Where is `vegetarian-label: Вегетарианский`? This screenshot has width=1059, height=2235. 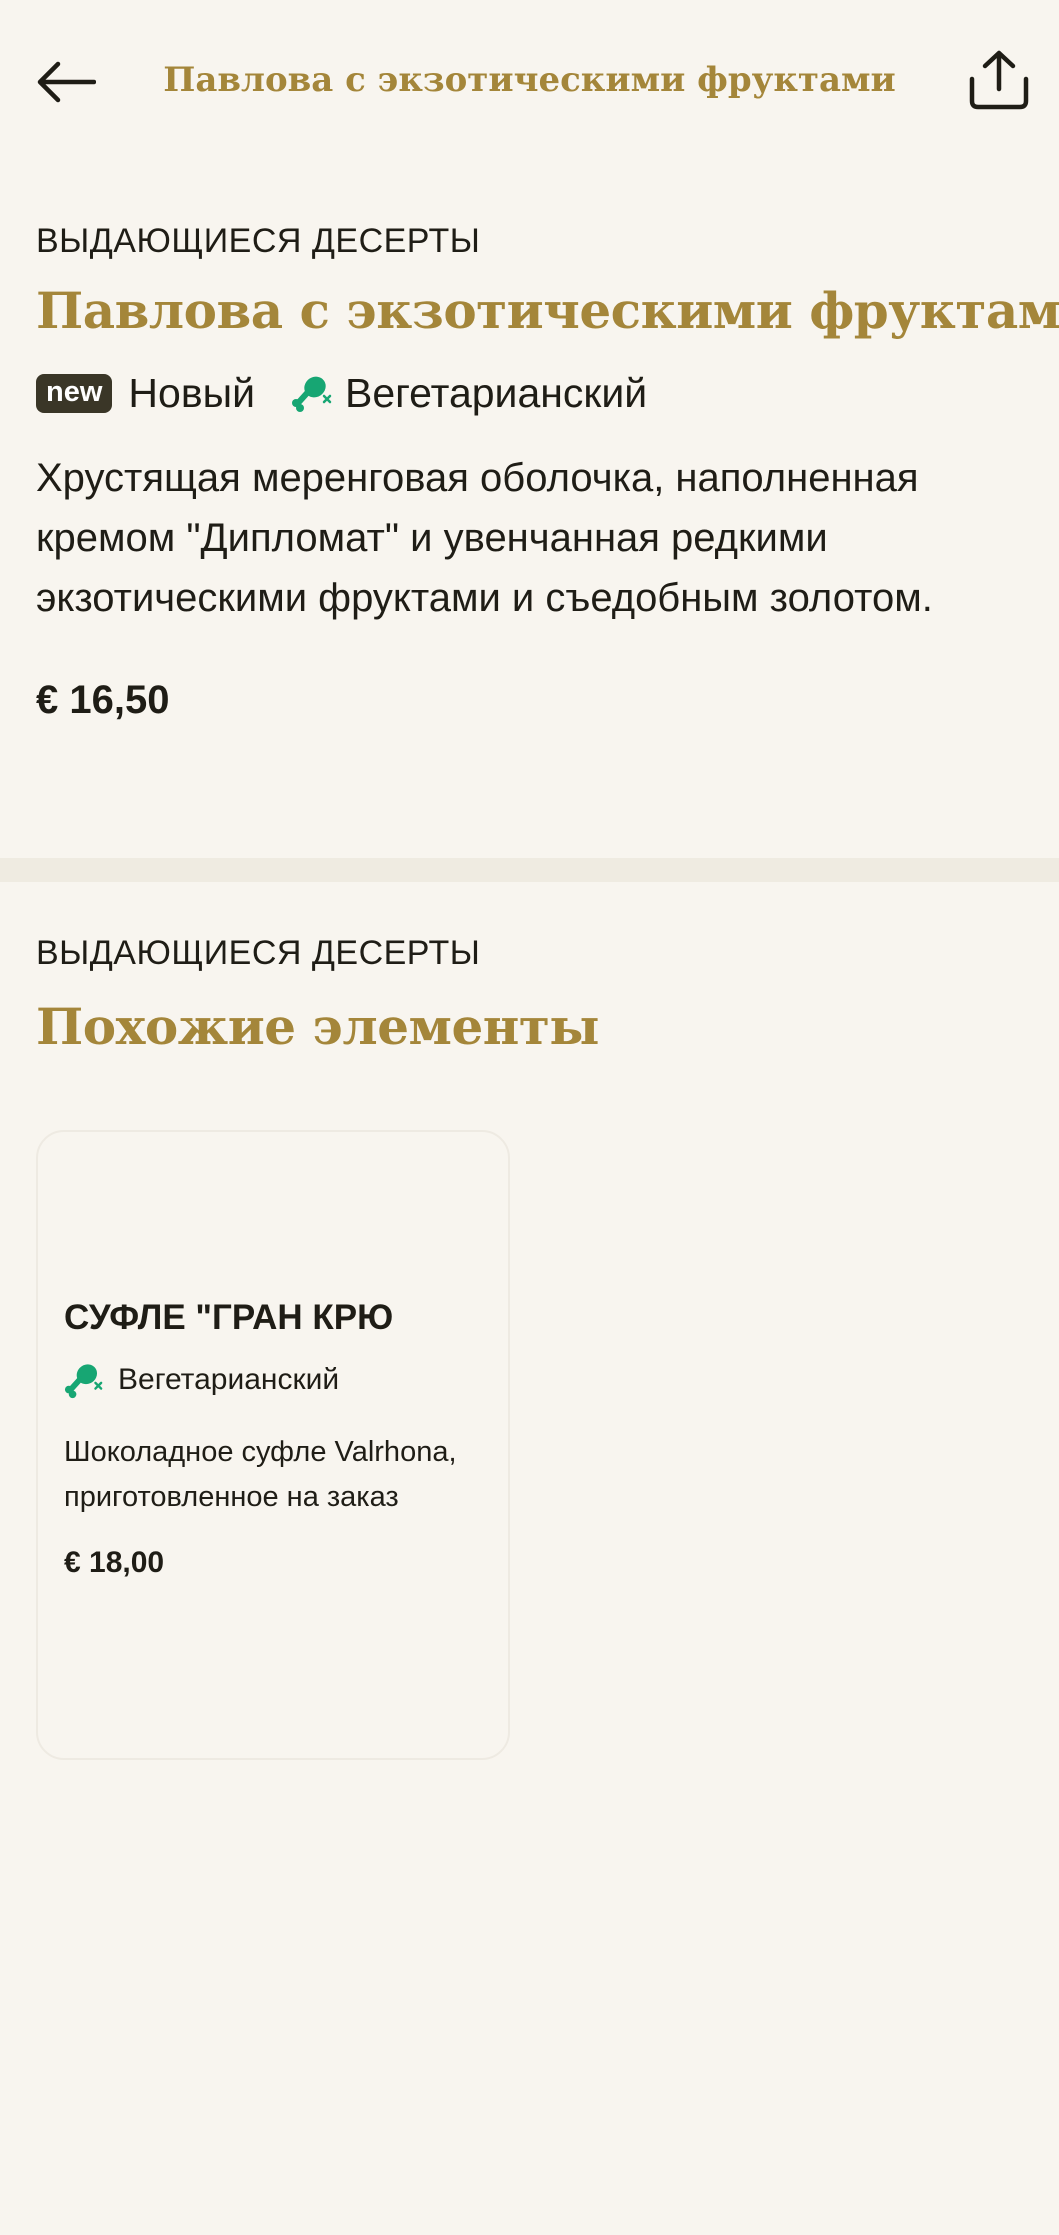
vegetarian-label: Вегетарианский is located at coordinates (496, 392).